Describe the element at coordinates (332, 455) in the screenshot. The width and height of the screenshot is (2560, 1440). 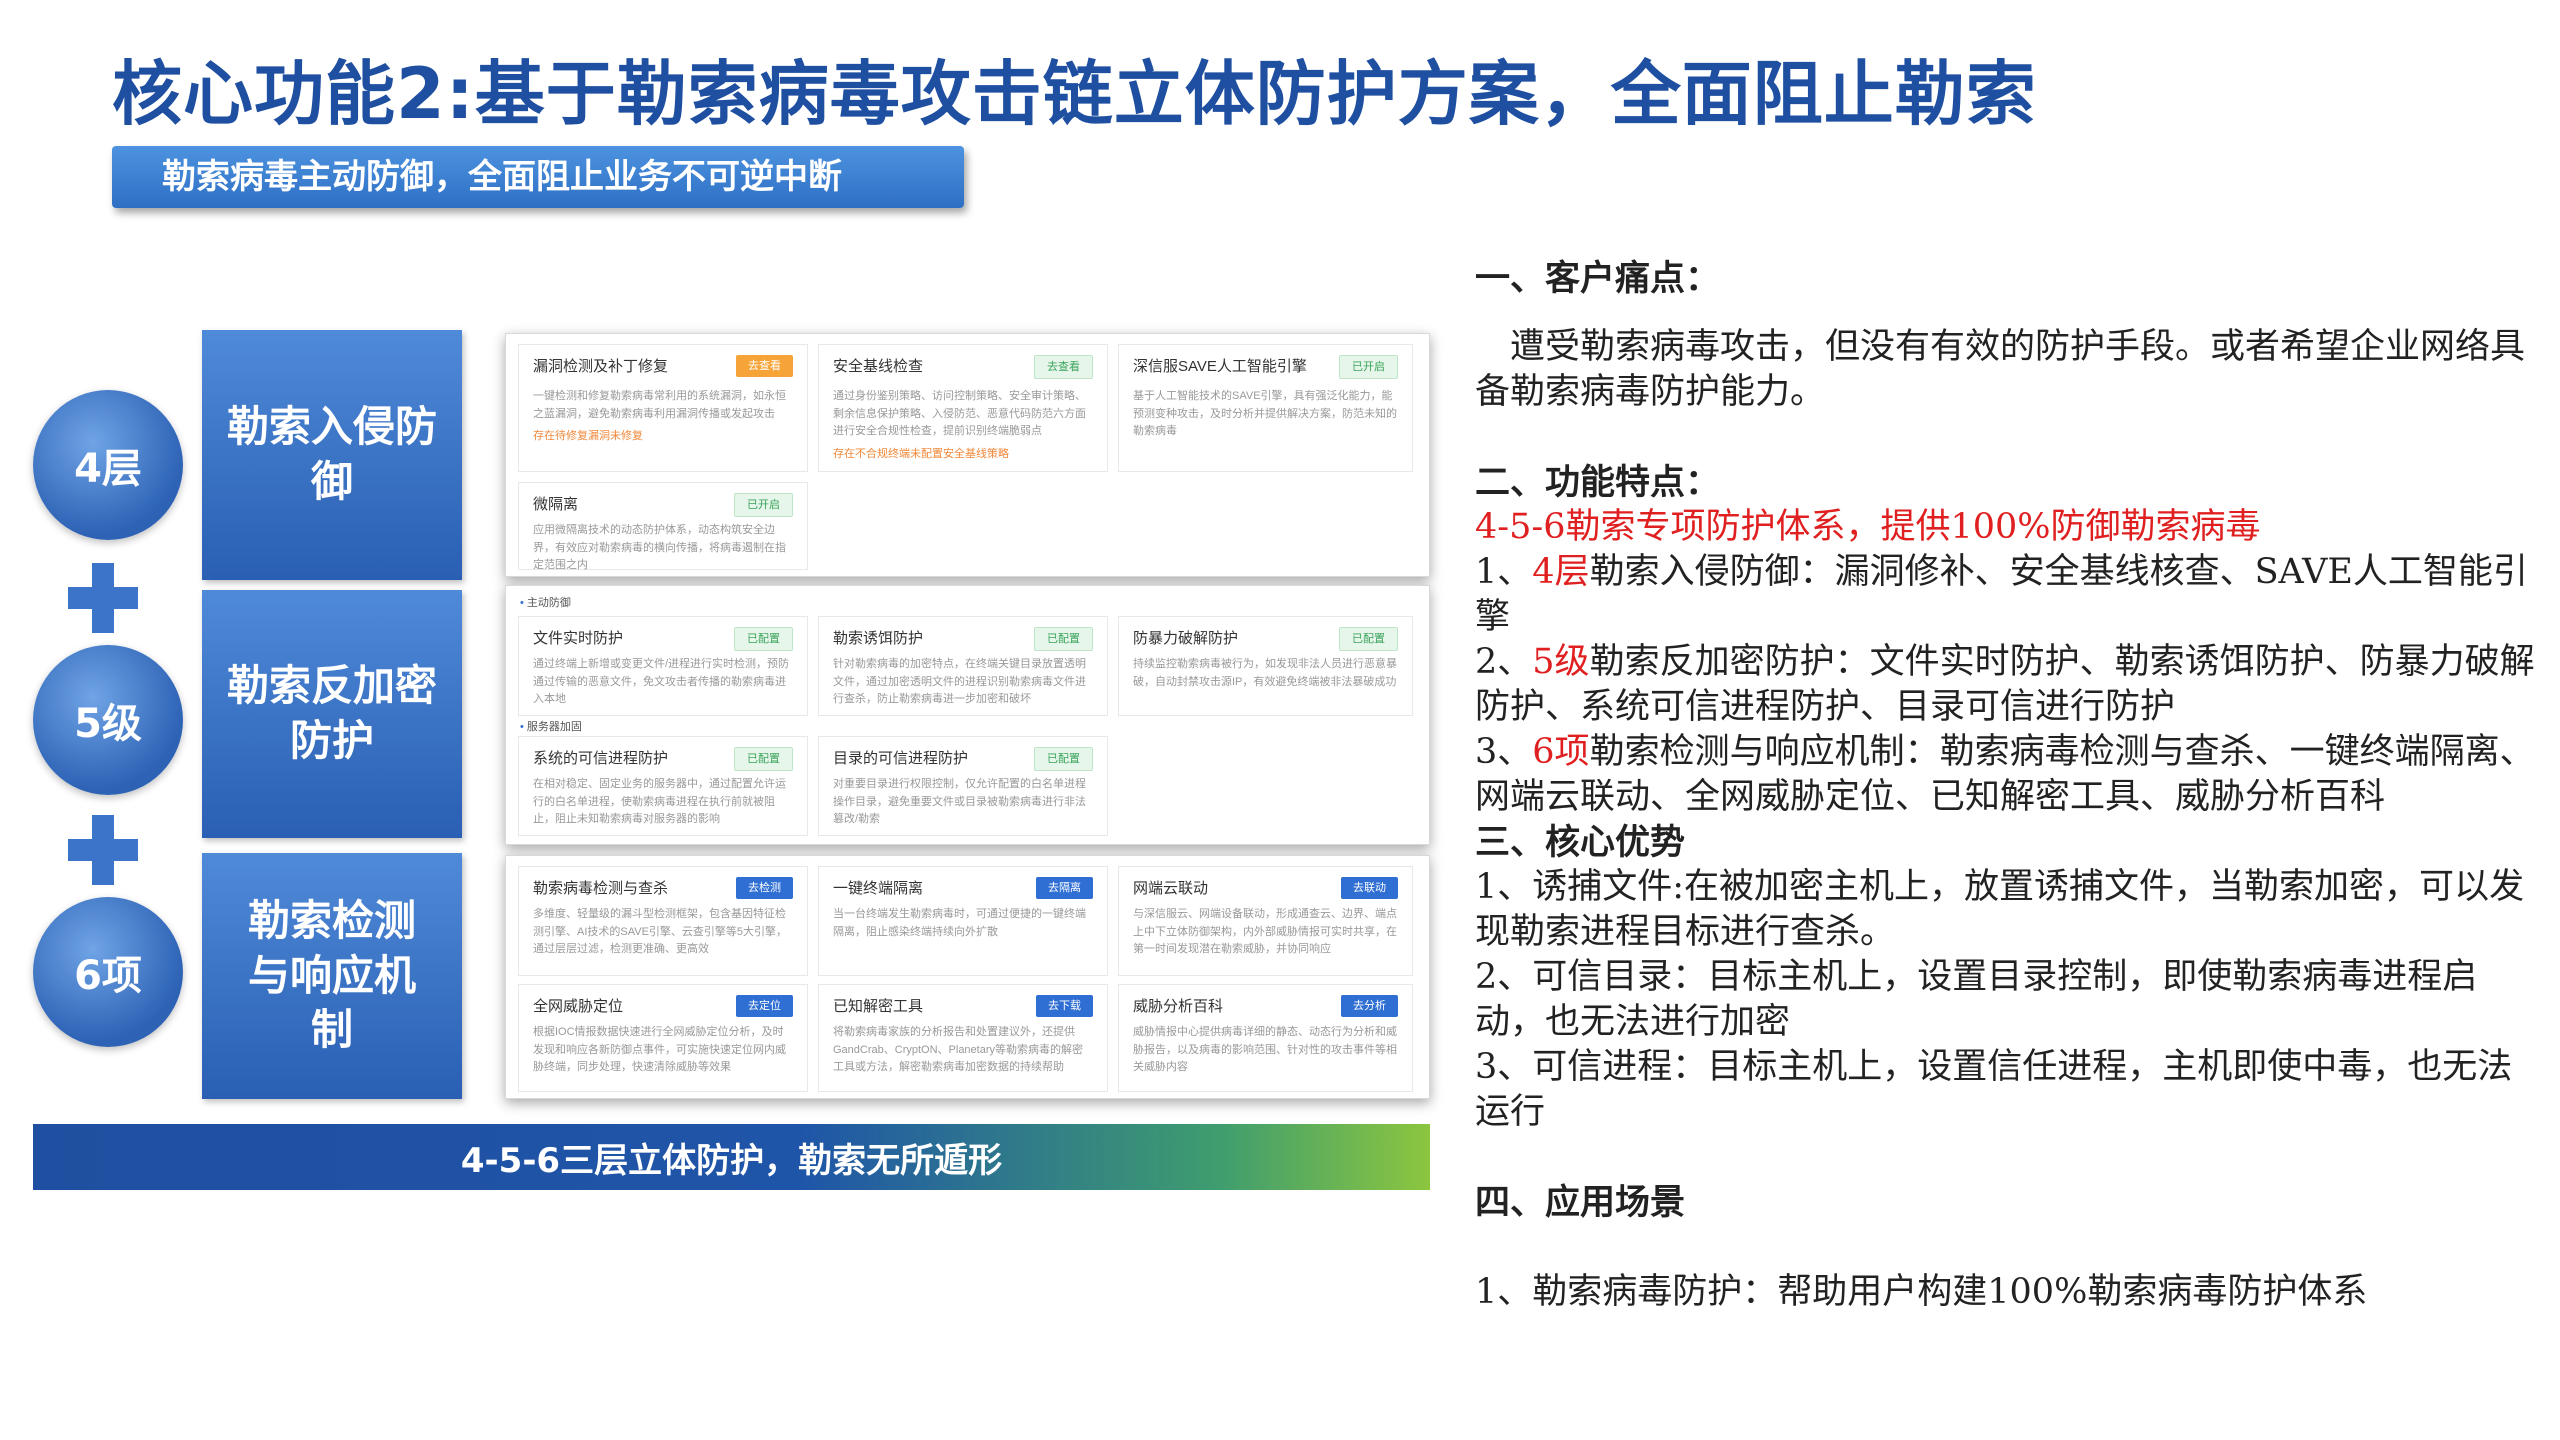
I see `level-block-intrusion: 勒索入侵防御` at that location.